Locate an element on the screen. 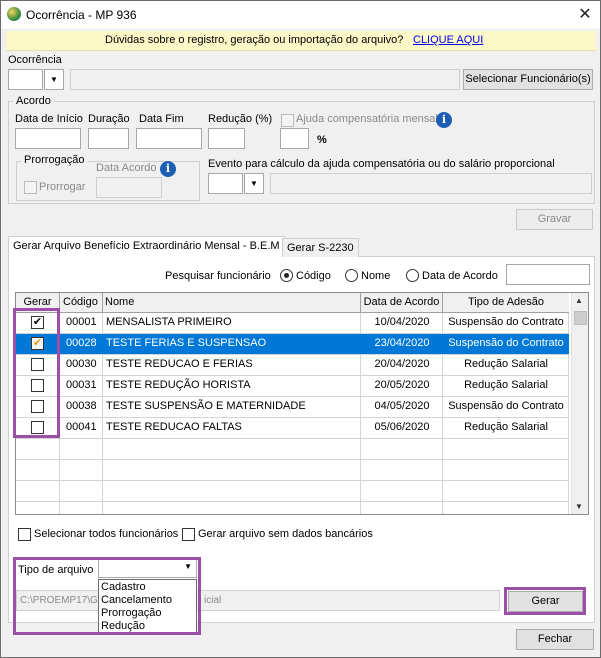 Image resolution: width=601 pixels, height=658 pixels. ocorrencia-code-input is located at coordinates (25, 79).